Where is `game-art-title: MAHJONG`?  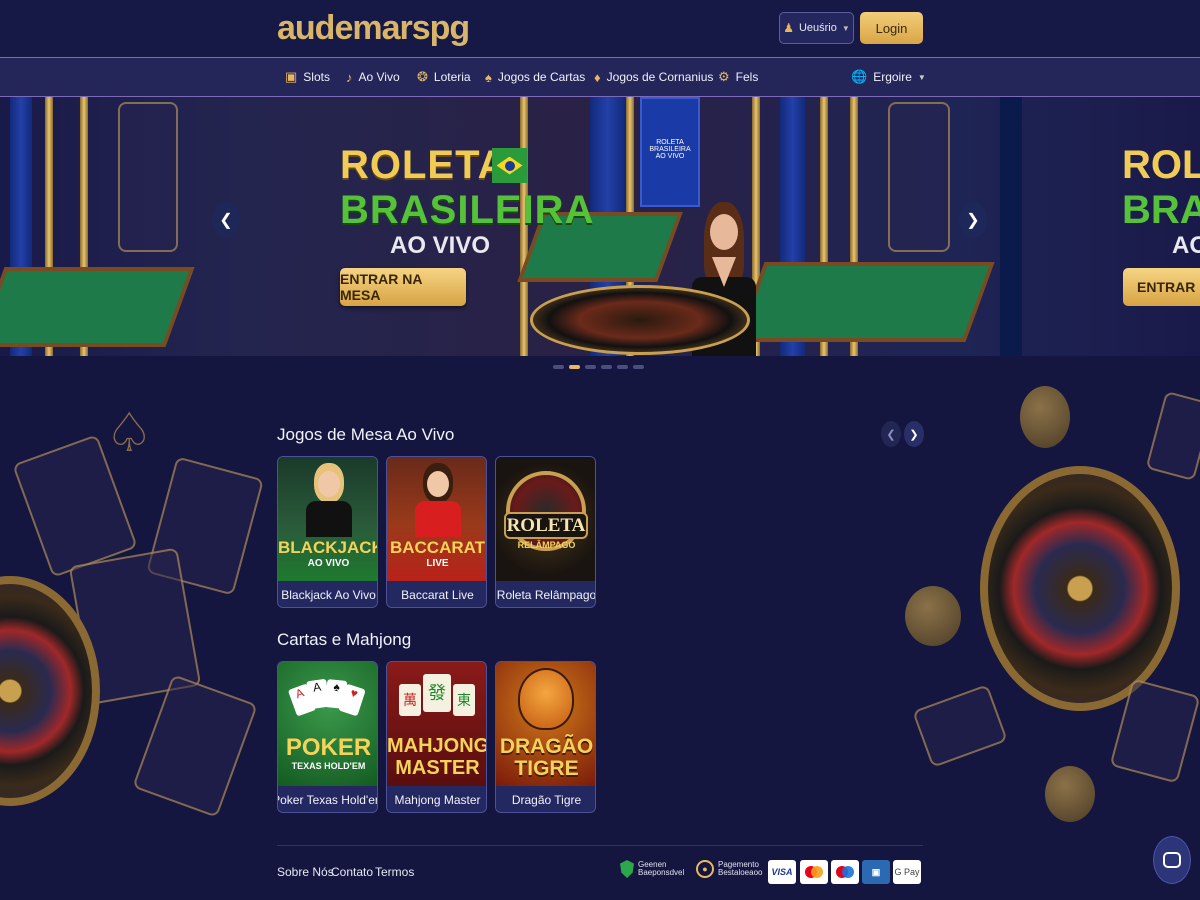 game-art-title: MAHJONG is located at coordinates (437, 746).